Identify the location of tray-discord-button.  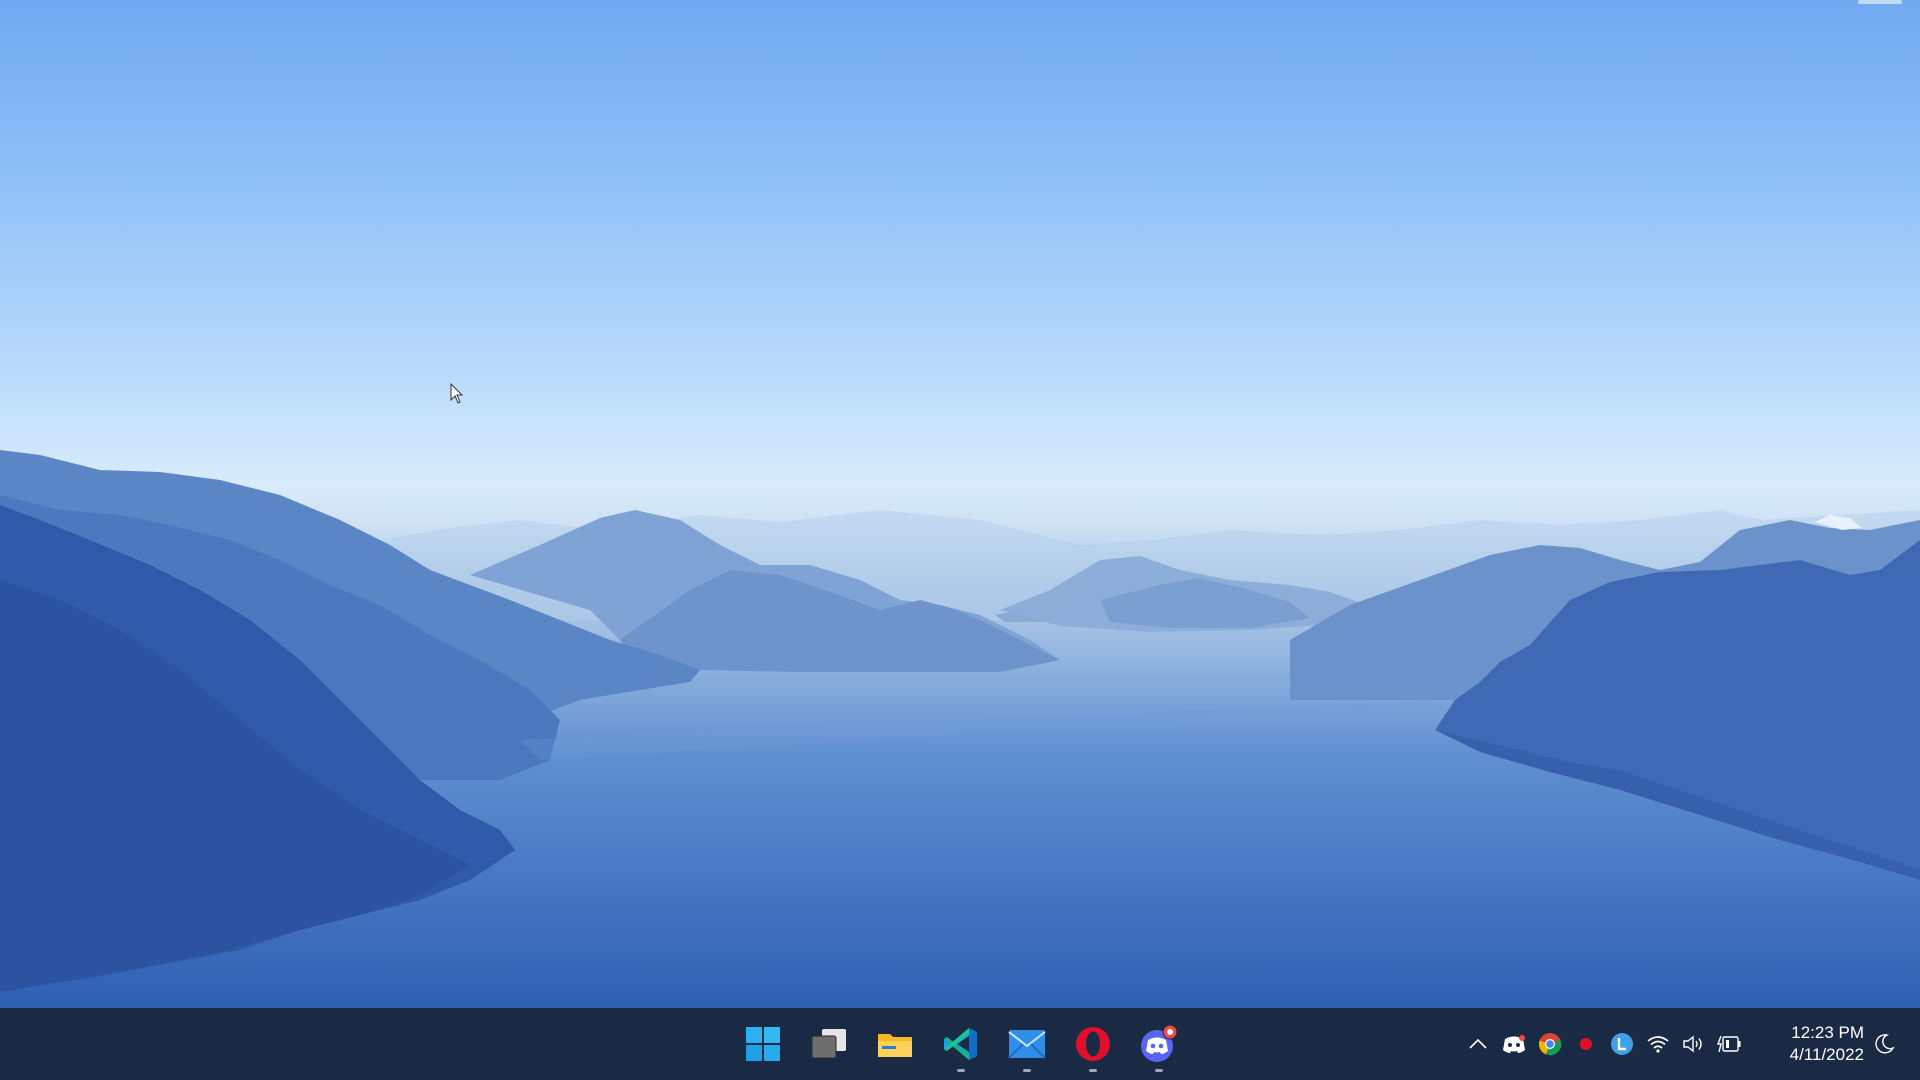
(1514, 1044).